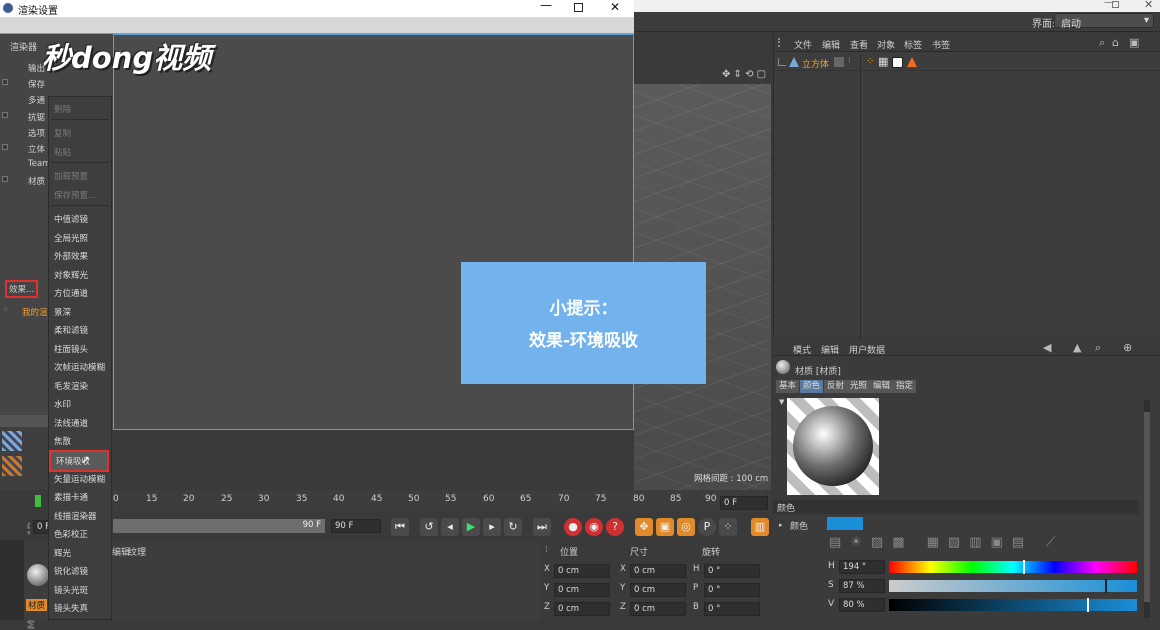 The width and height of the screenshot is (1160, 630). What do you see at coordinates (1115, 4) in the screenshot?
I see `c4d-maximize-icon` at bounding box center [1115, 4].